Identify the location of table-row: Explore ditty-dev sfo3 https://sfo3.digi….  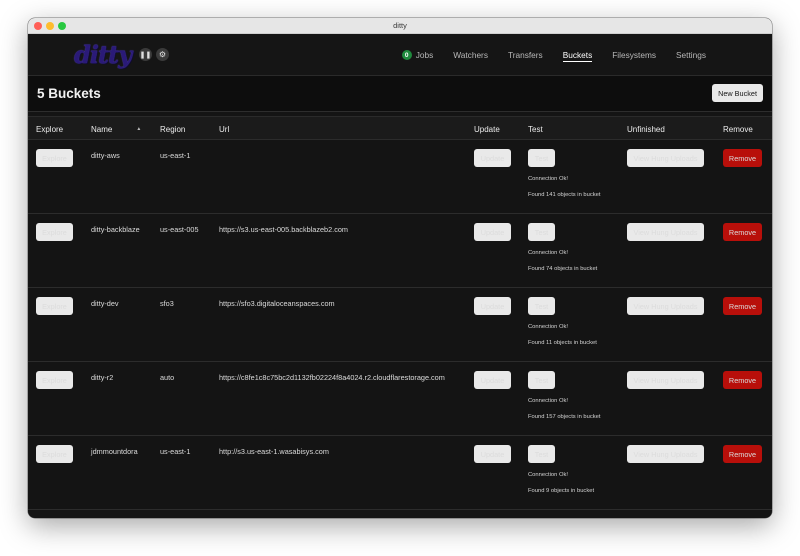
(400, 325).